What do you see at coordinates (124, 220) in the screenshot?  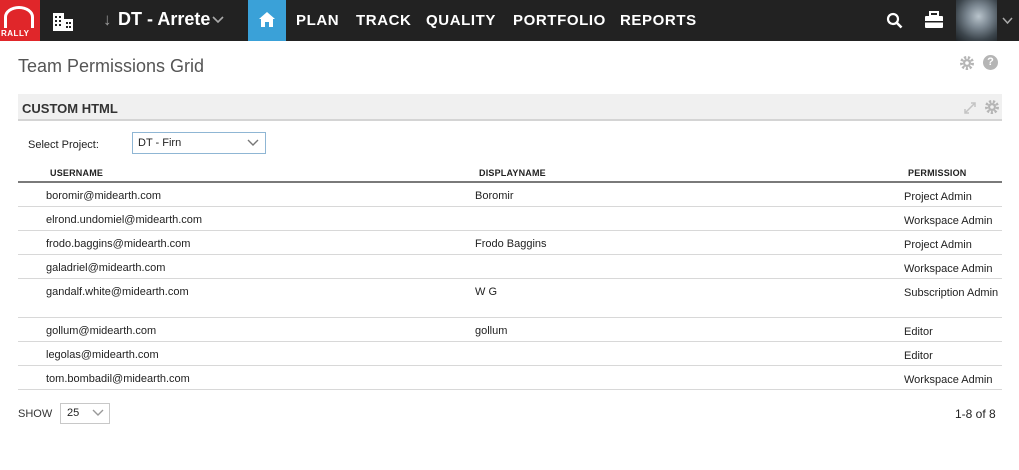 I see `username-cell: elrond.undomiel@midearth.com` at bounding box center [124, 220].